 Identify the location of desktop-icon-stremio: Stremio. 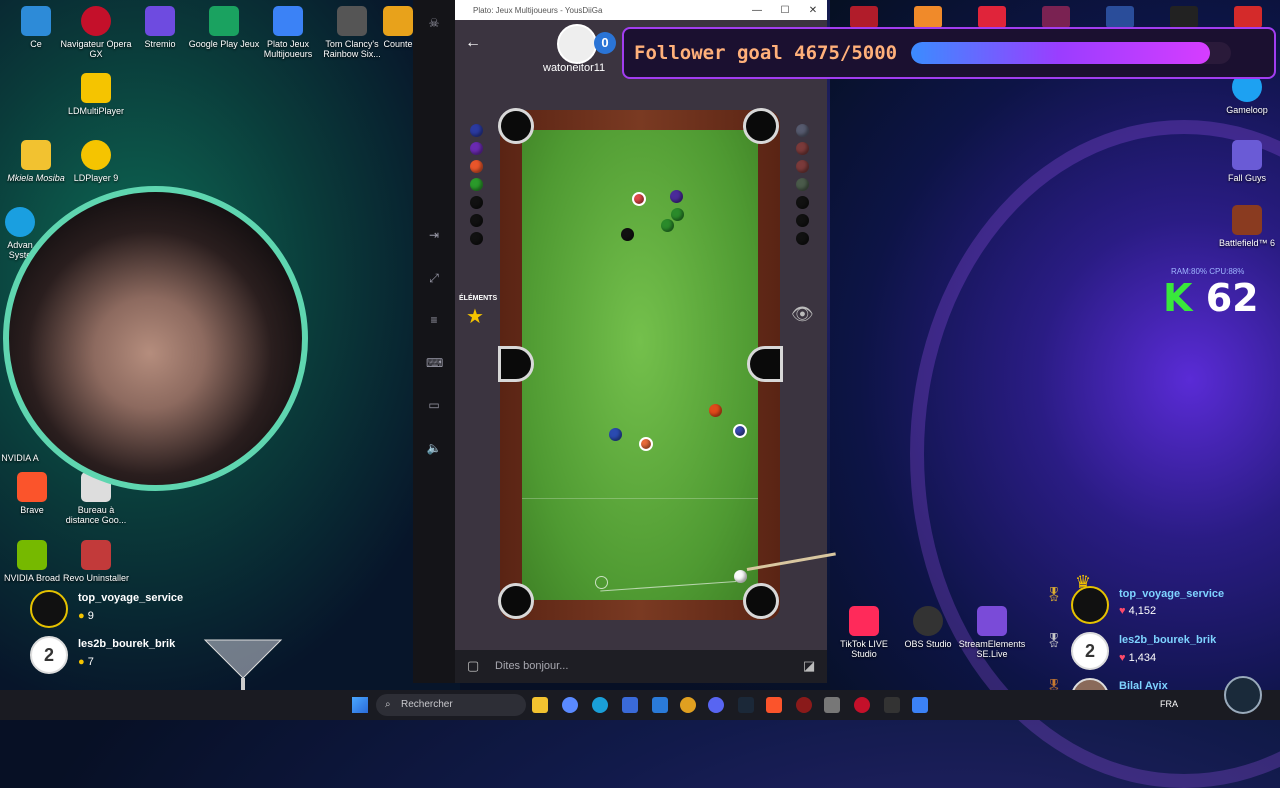
(160, 27).